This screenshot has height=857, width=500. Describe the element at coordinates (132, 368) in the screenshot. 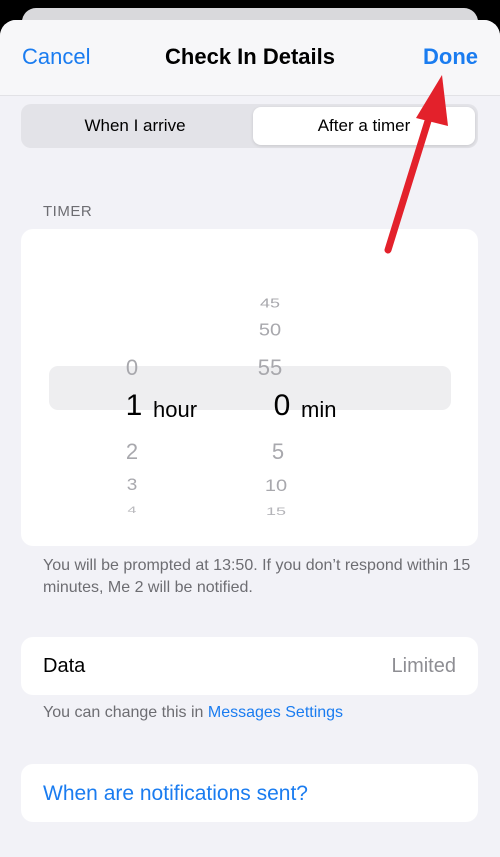

I see `hour-option: 0` at that location.